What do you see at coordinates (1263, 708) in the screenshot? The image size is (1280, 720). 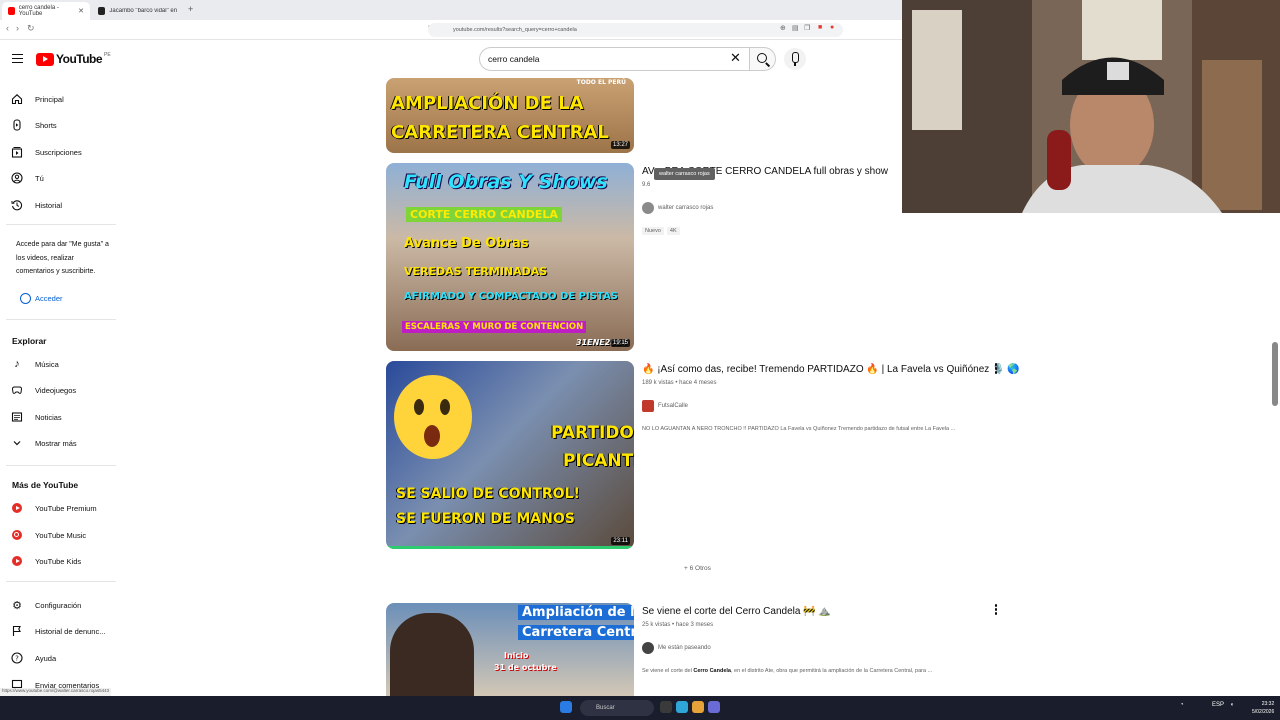 I see `clock: 23:32 5/02/2026` at bounding box center [1263, 708].